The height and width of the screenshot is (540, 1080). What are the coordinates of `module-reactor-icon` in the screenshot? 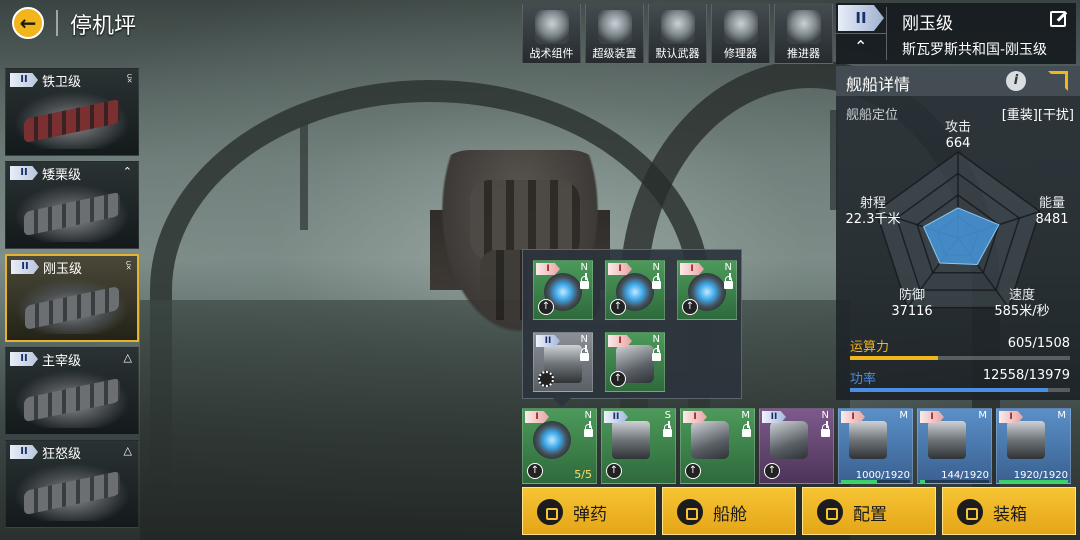 It's located at (552, 440).